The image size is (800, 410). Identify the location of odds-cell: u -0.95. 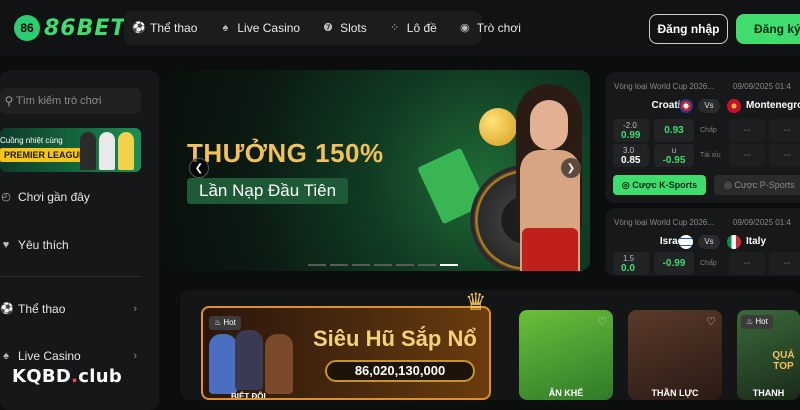
(674, 155).